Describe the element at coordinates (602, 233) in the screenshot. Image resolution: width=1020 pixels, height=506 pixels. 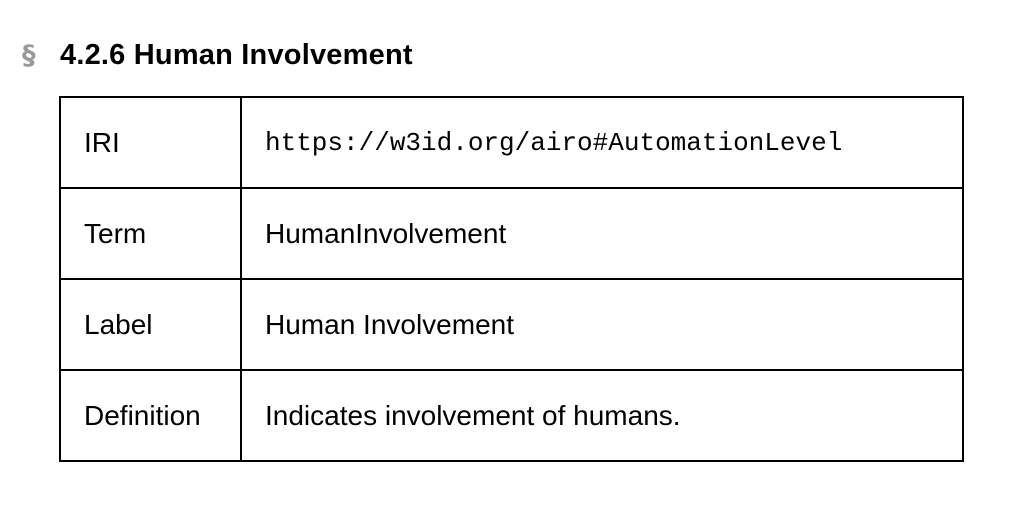
I see `row-value-term: HumanInvolvement` at that location.